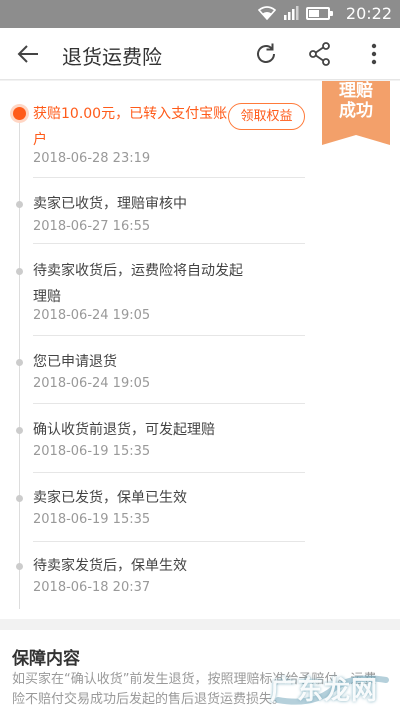 The width and height of the screenshot is (400, 711). I want to click on active-timeline-dot, so click(19, 113).